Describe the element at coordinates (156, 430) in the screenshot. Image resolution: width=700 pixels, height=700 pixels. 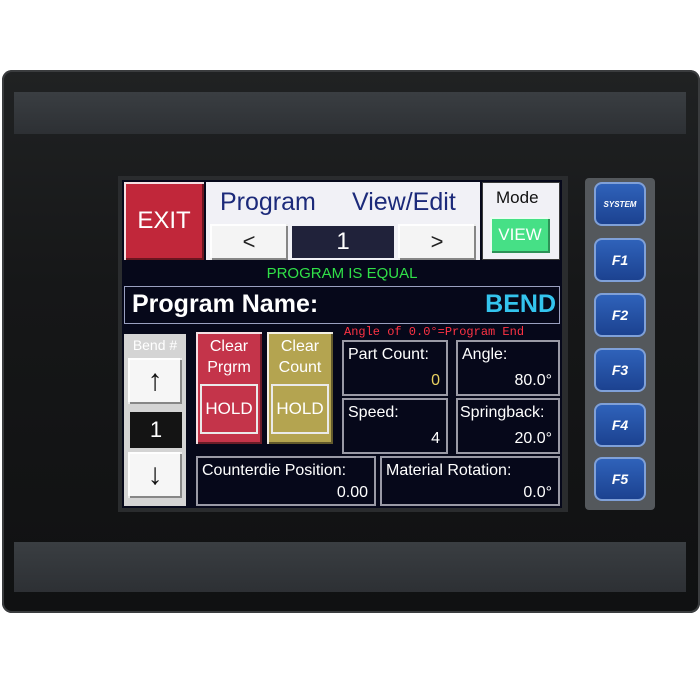
I see `bend-number: 1` at that location.